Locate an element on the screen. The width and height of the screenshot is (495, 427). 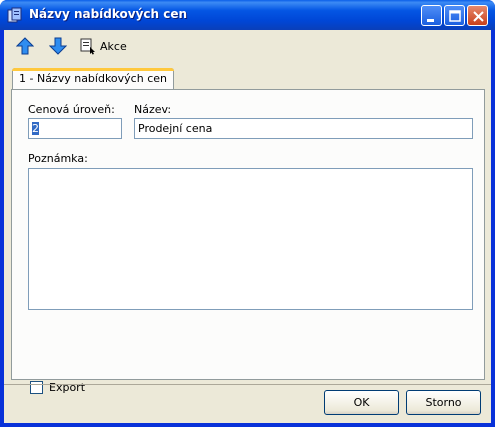
move-up-button is located at coordinates (25, 46).